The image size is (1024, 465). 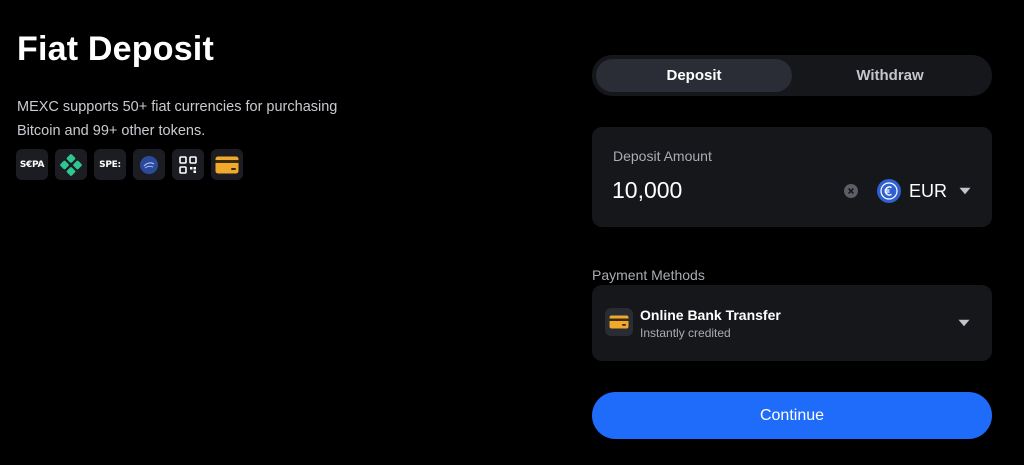 I want to click on currency-selector: EUR, so click(x=924, y=191).